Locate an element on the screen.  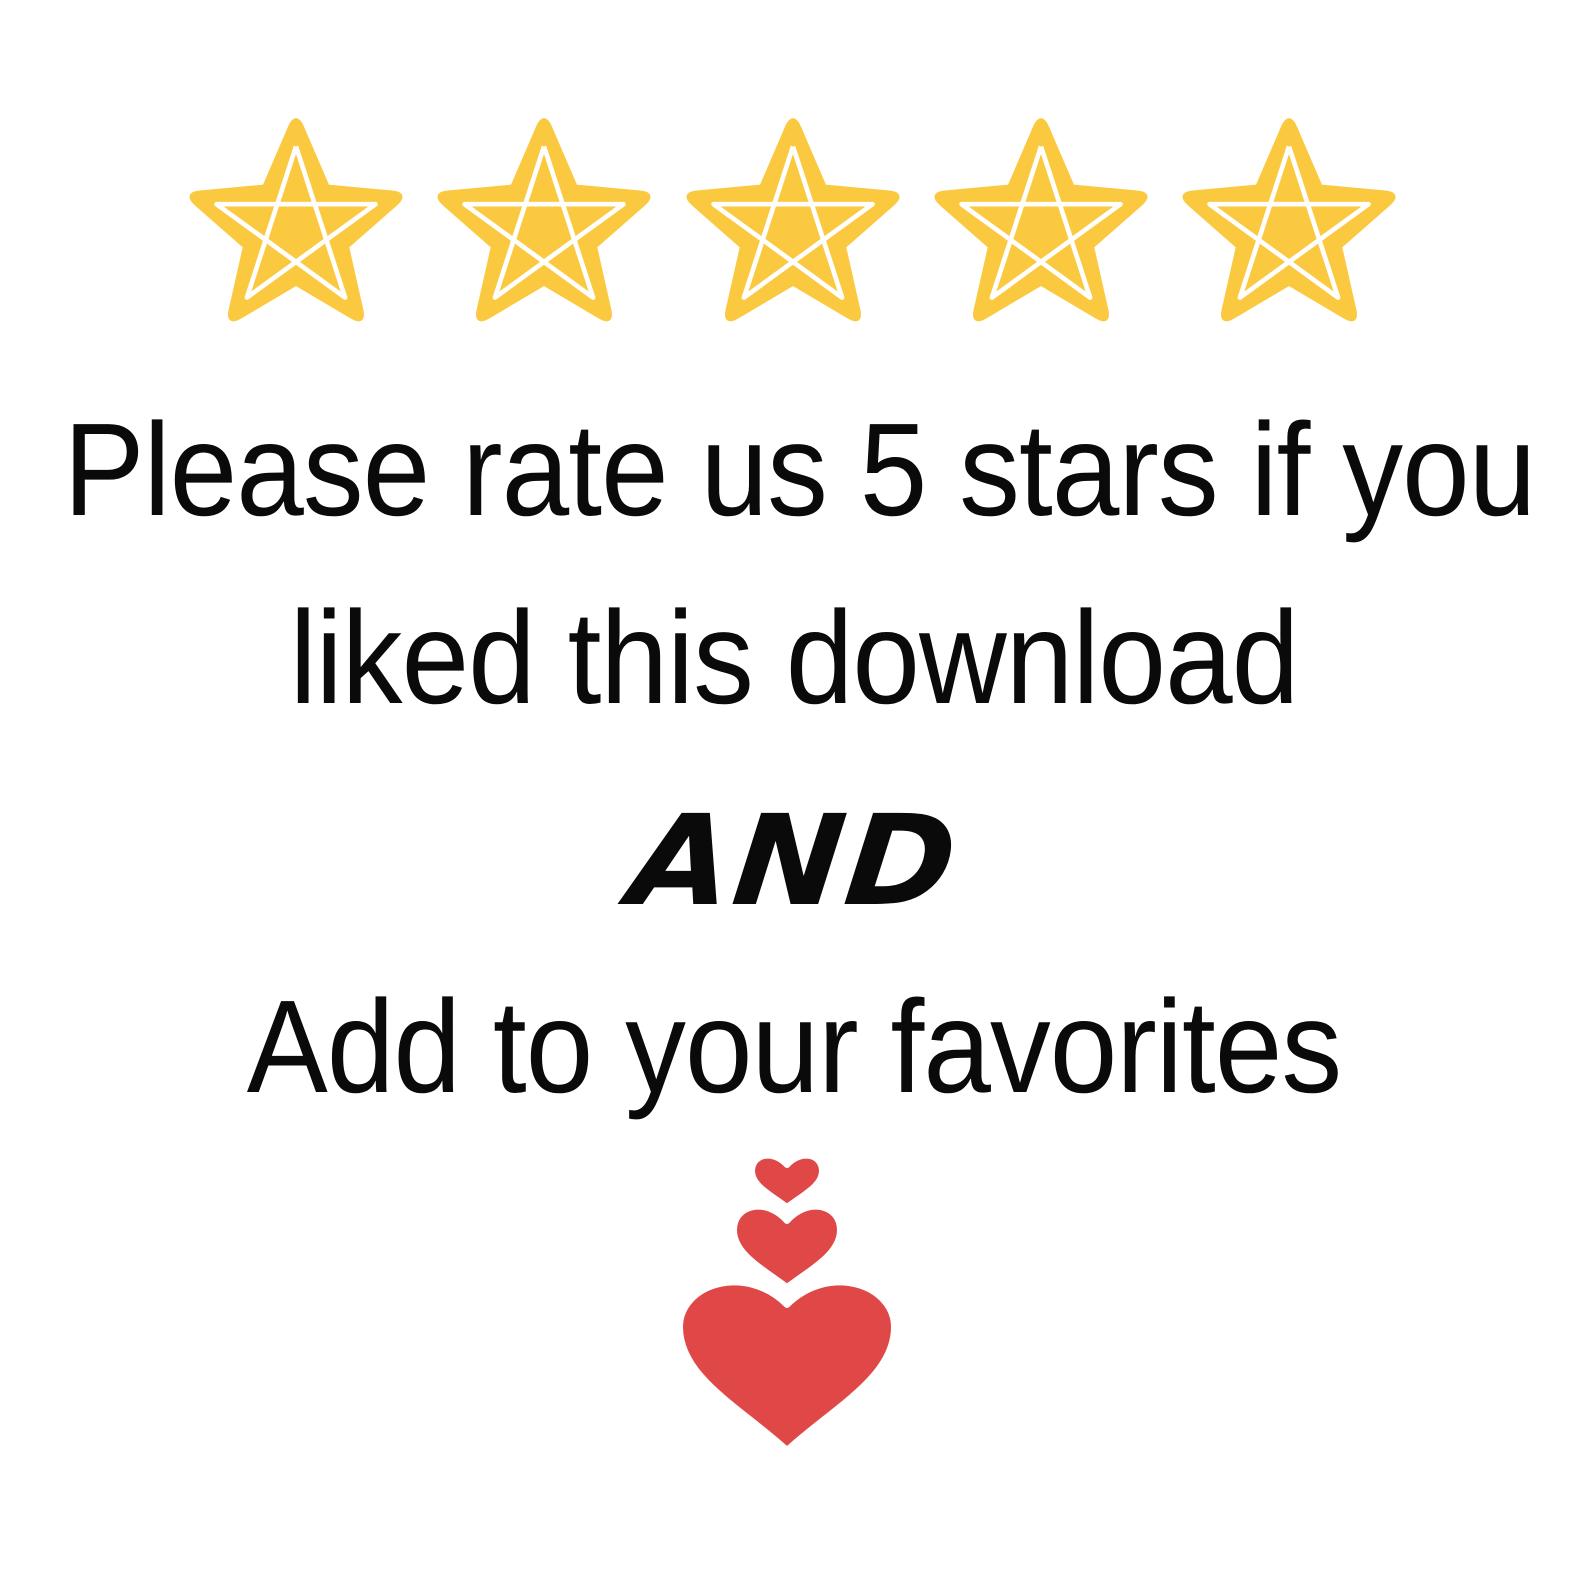
star-rating is located at coordinates (792, 229).